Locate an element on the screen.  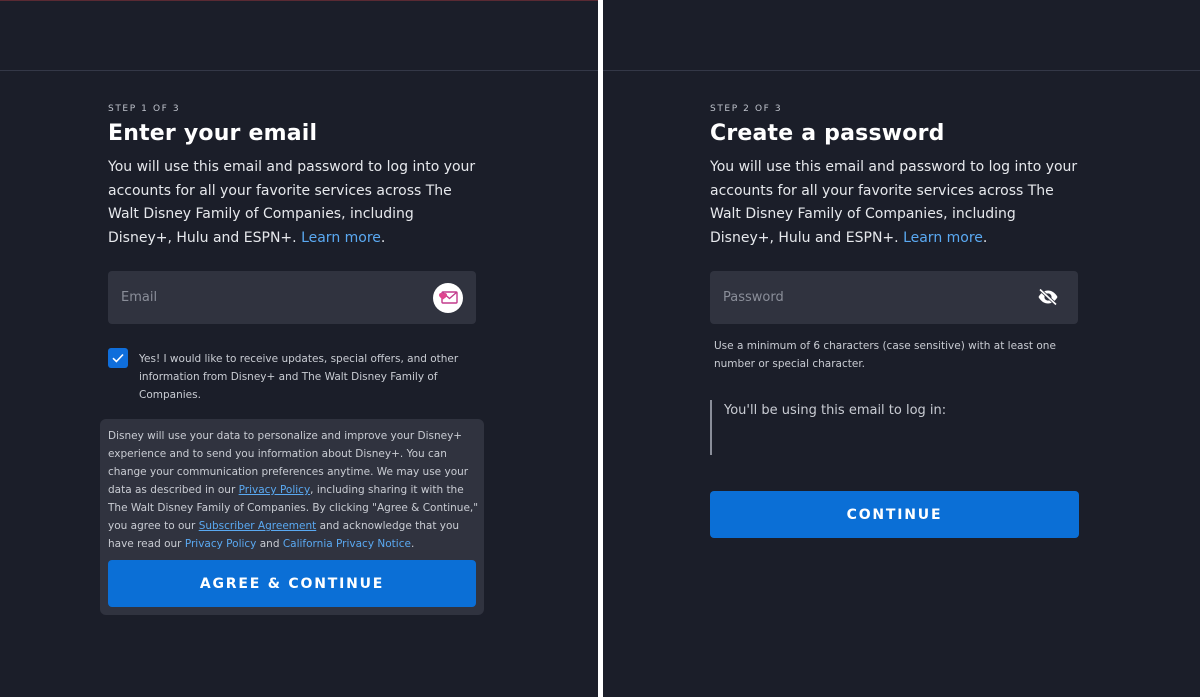
step-indicator: STEP 1 OF 3 is located at coordinates (144, 109).